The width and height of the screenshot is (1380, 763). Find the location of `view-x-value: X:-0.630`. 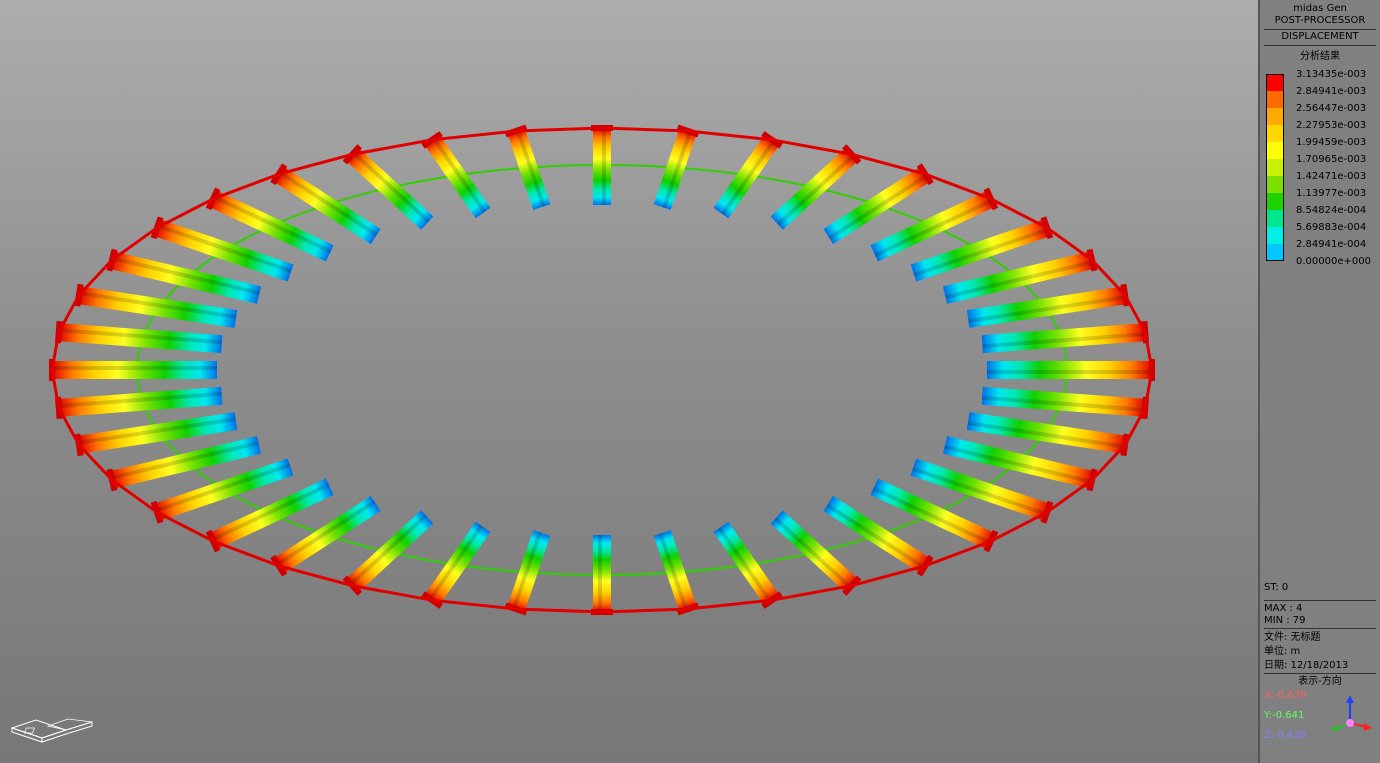

view-x-value: X:-0.630 is located at coordinates (1285, 695).